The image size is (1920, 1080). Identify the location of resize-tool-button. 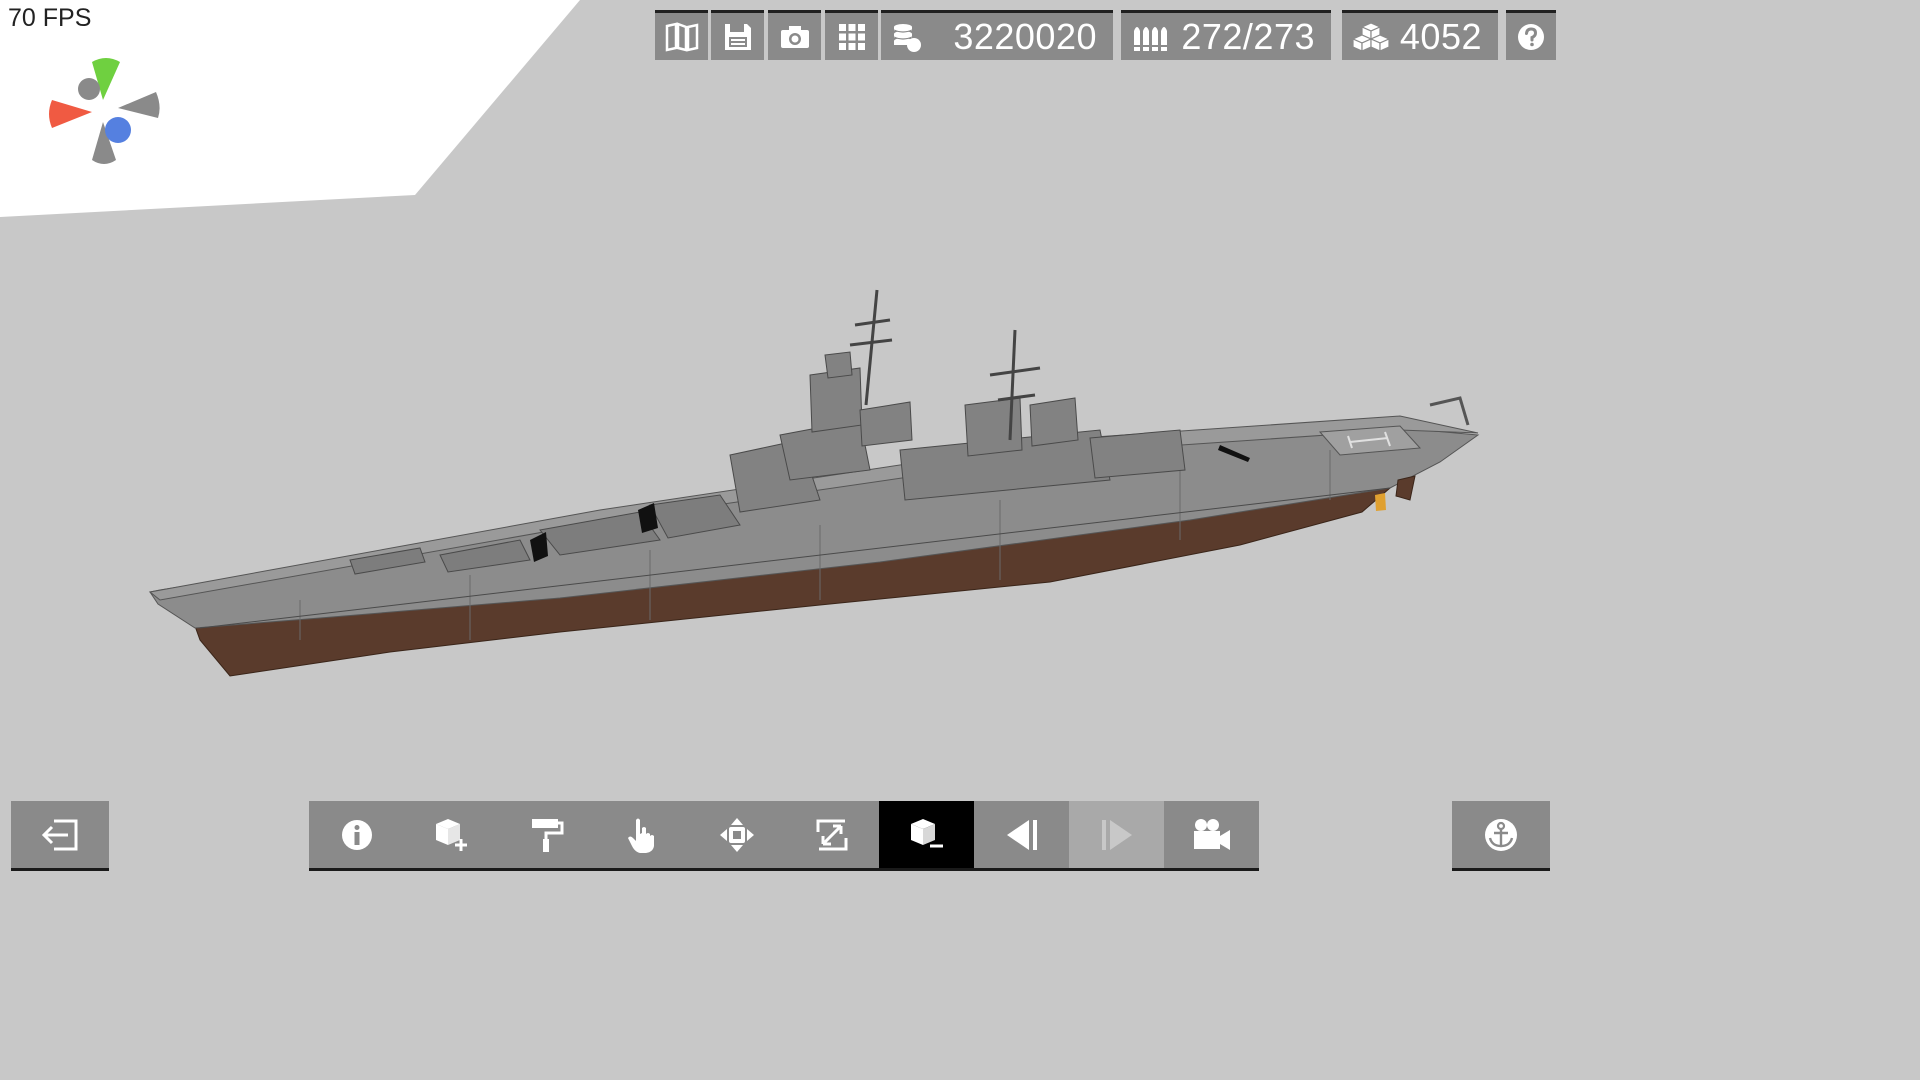
(831, 836).